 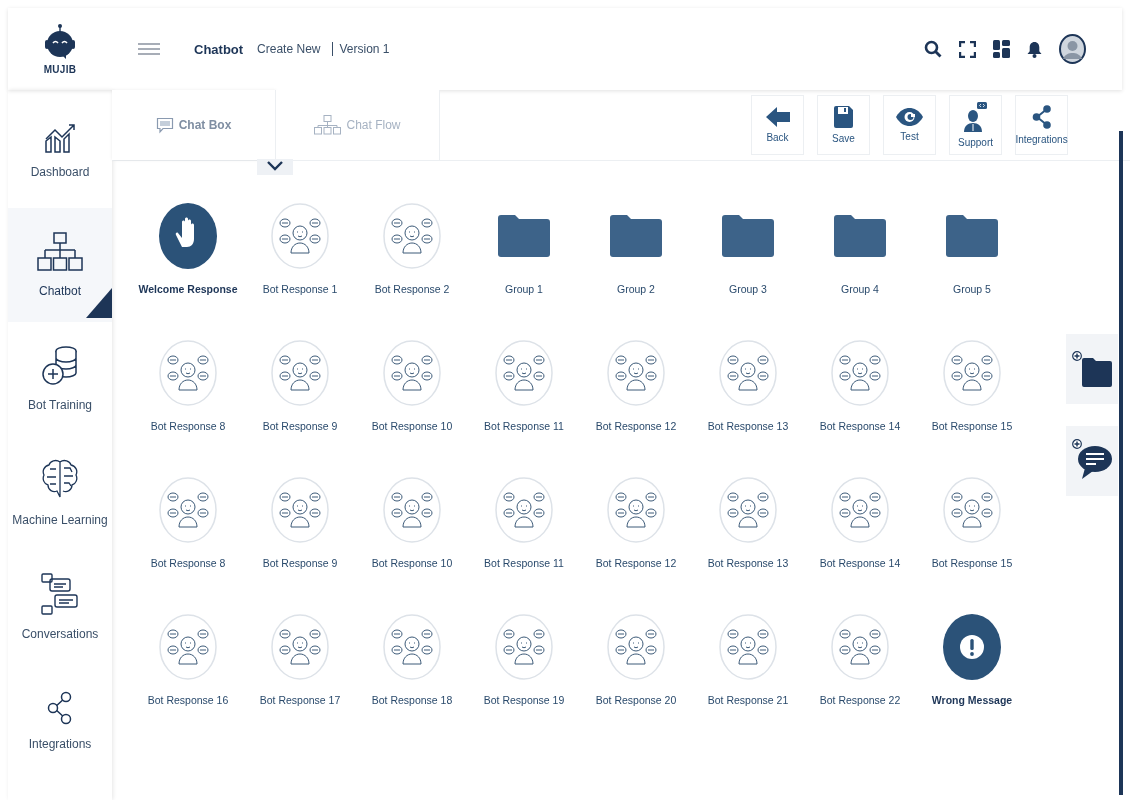 What do you see at coordinates (933, 49) in the screenshot?
I see `search-icon` at bounding box center [933, 49].